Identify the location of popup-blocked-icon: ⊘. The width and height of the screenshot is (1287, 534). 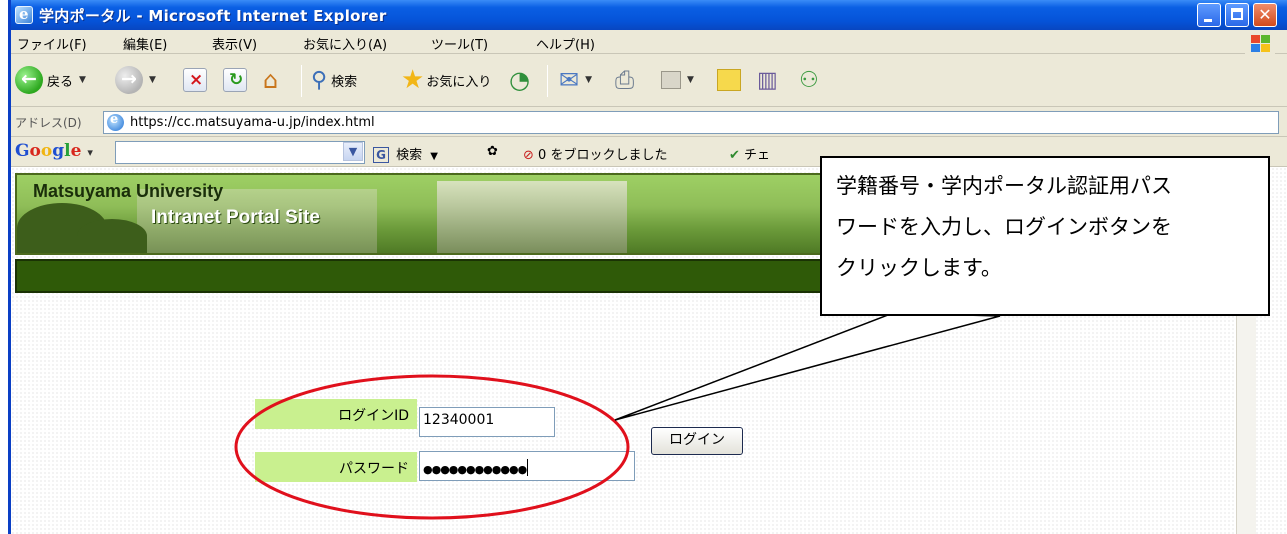
(528, 155).